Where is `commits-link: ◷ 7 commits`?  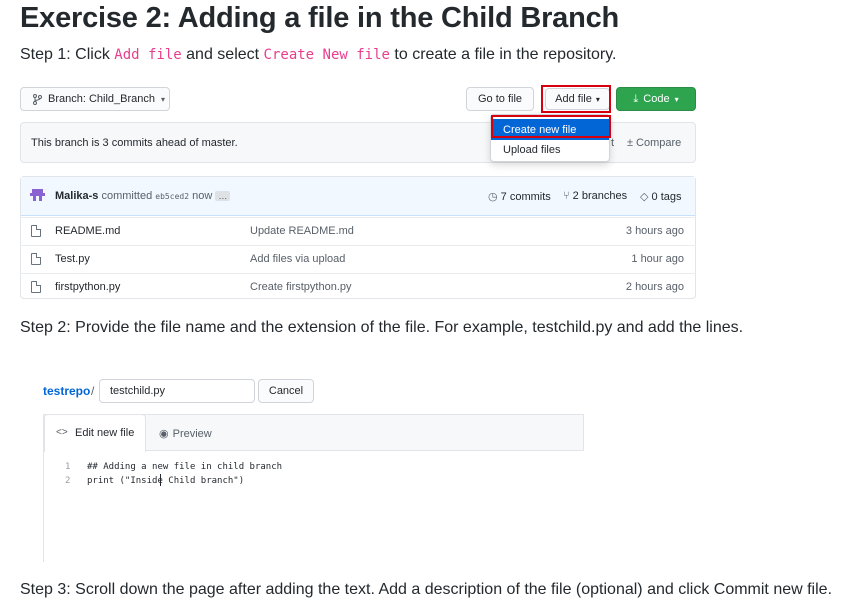
commits-link: ◷ 7 commits is located at coordinates (519, 196).